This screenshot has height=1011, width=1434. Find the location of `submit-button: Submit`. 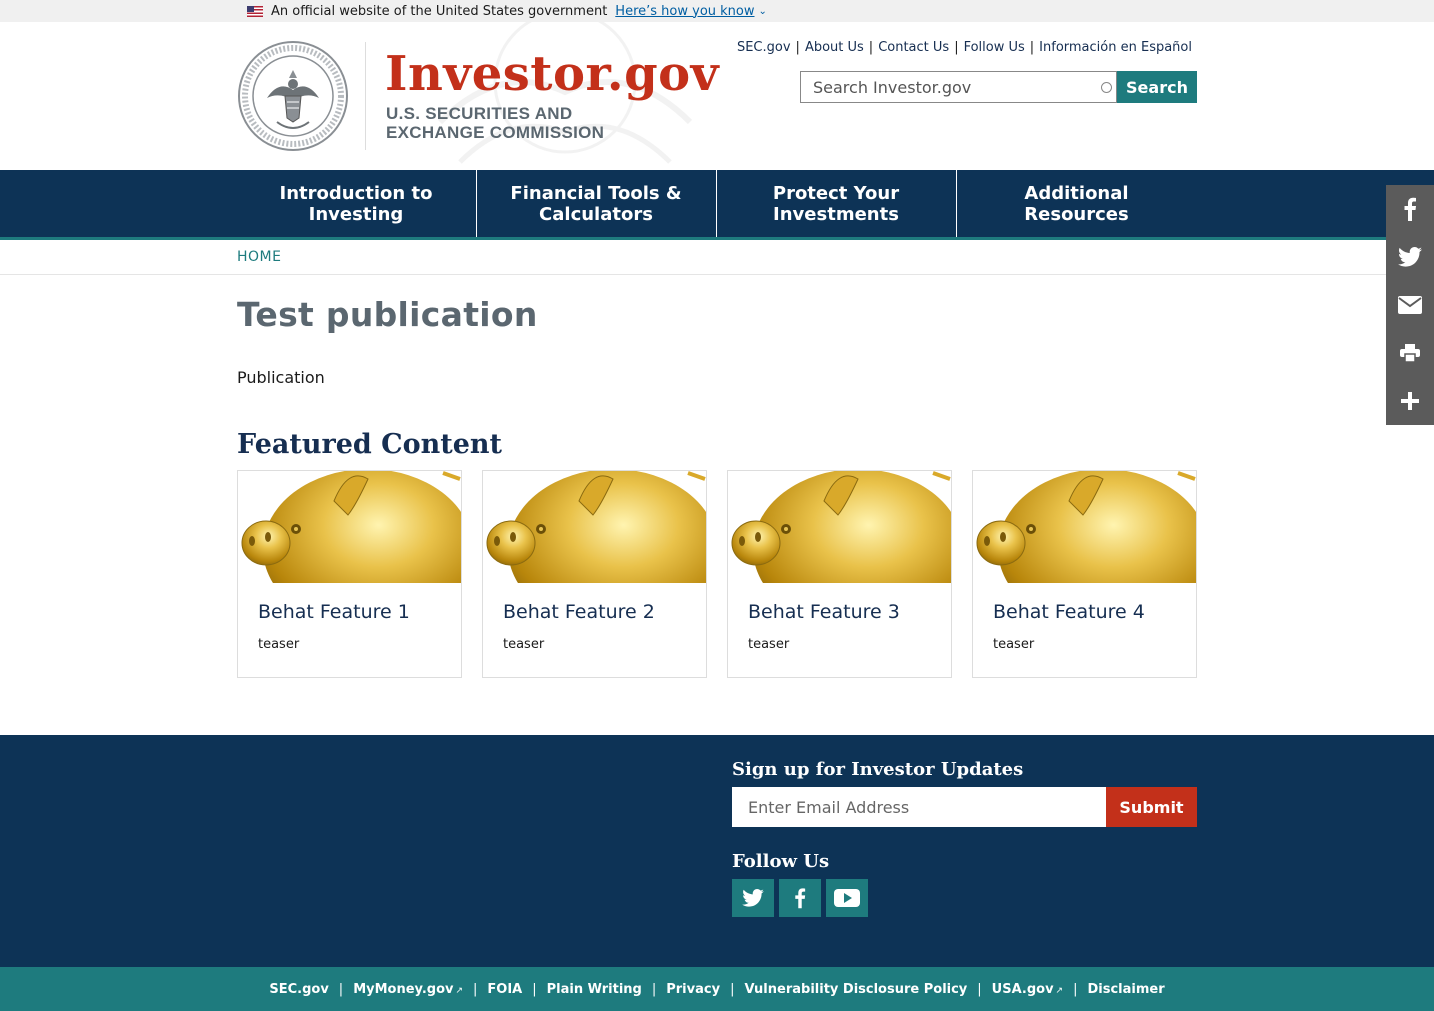

submit-button: Submit is located at coordinates (1151, 807).